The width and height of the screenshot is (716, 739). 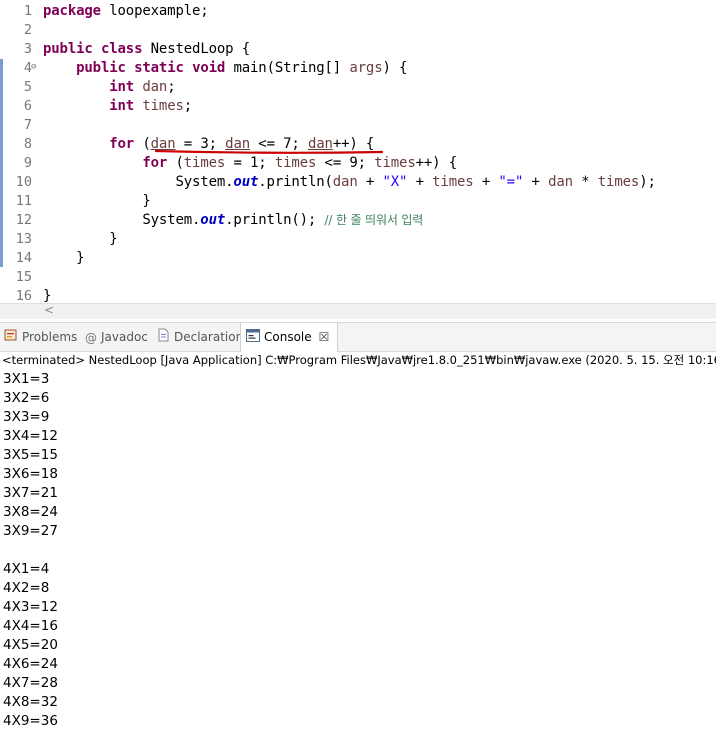 I want to click on code-token: "X", so click(x=395, y=182).